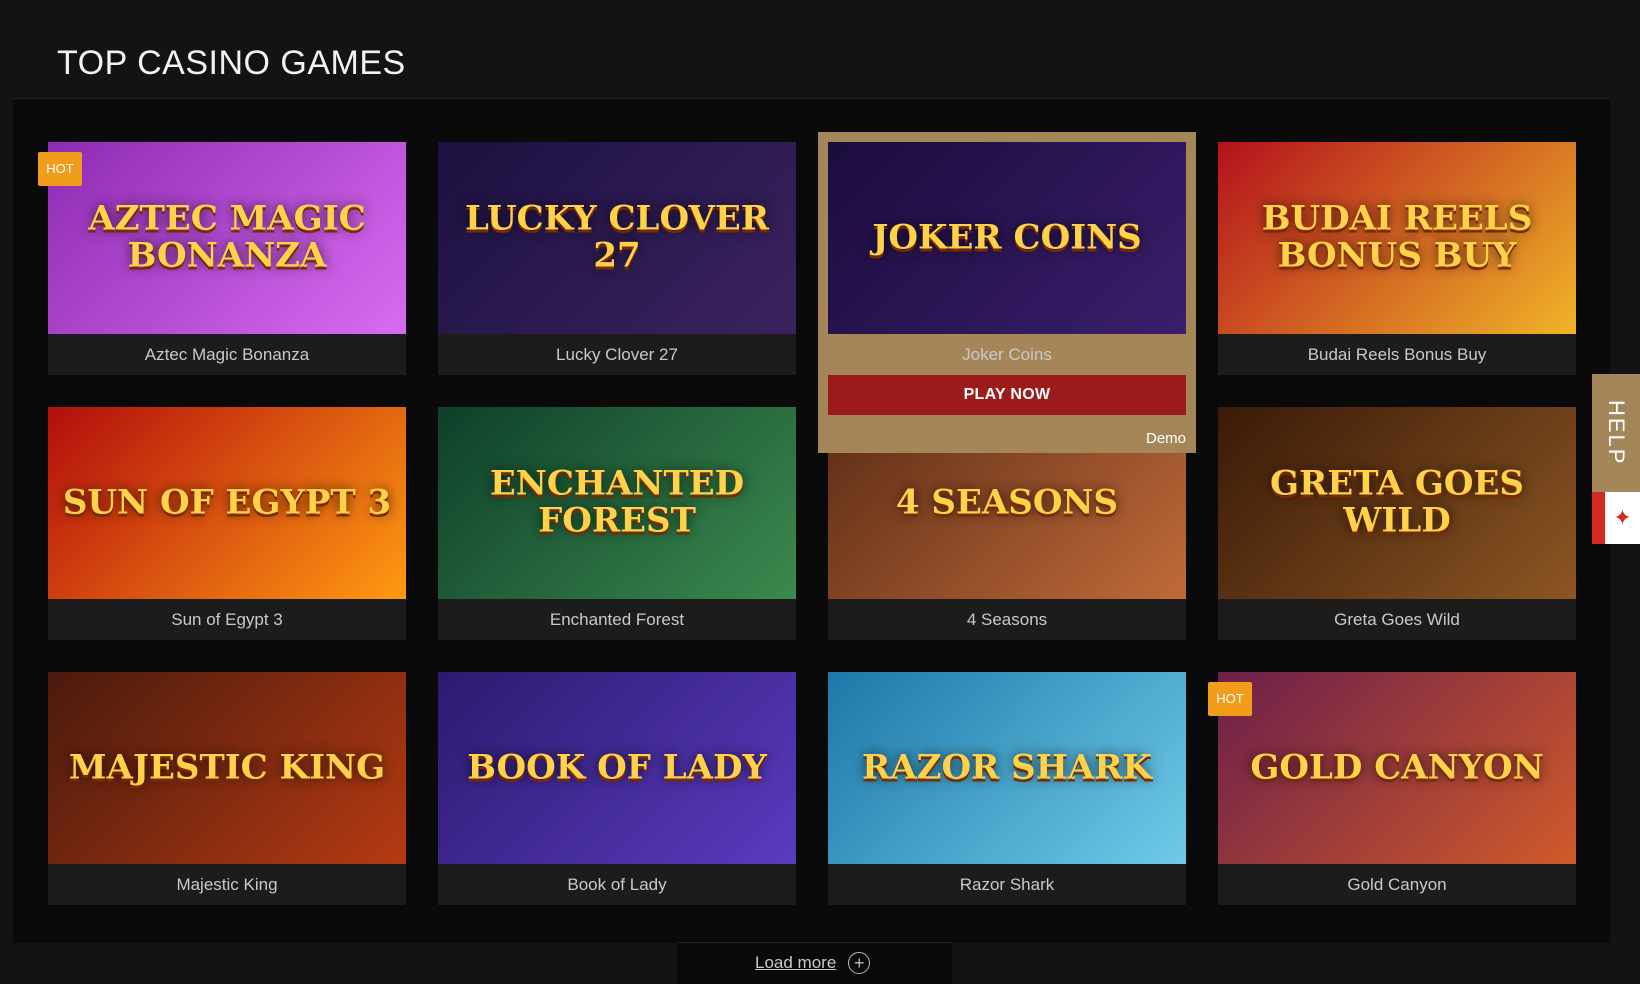  I want to click on game-logo: ENCHANTED FOREST, so click(617, 502).